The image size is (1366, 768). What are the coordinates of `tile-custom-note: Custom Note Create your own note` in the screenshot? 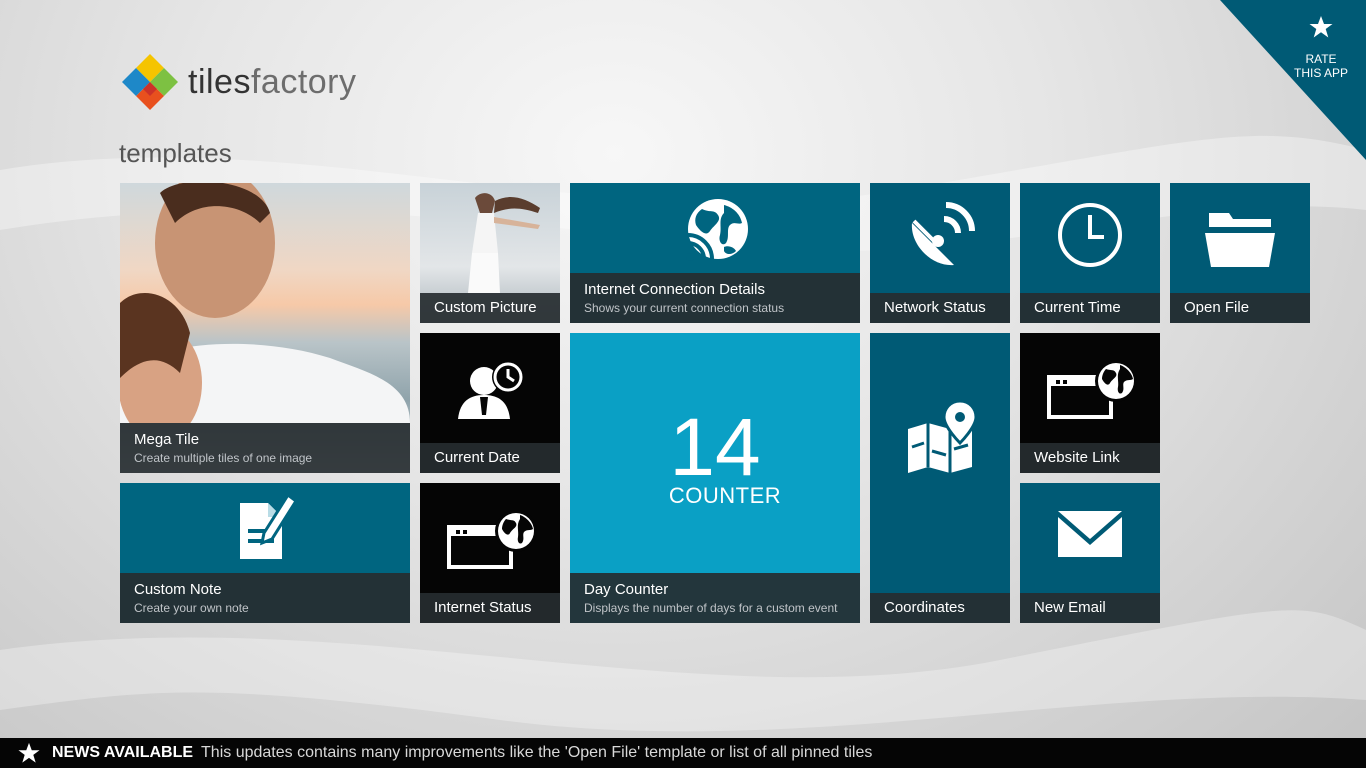 It's located at (265, 553).